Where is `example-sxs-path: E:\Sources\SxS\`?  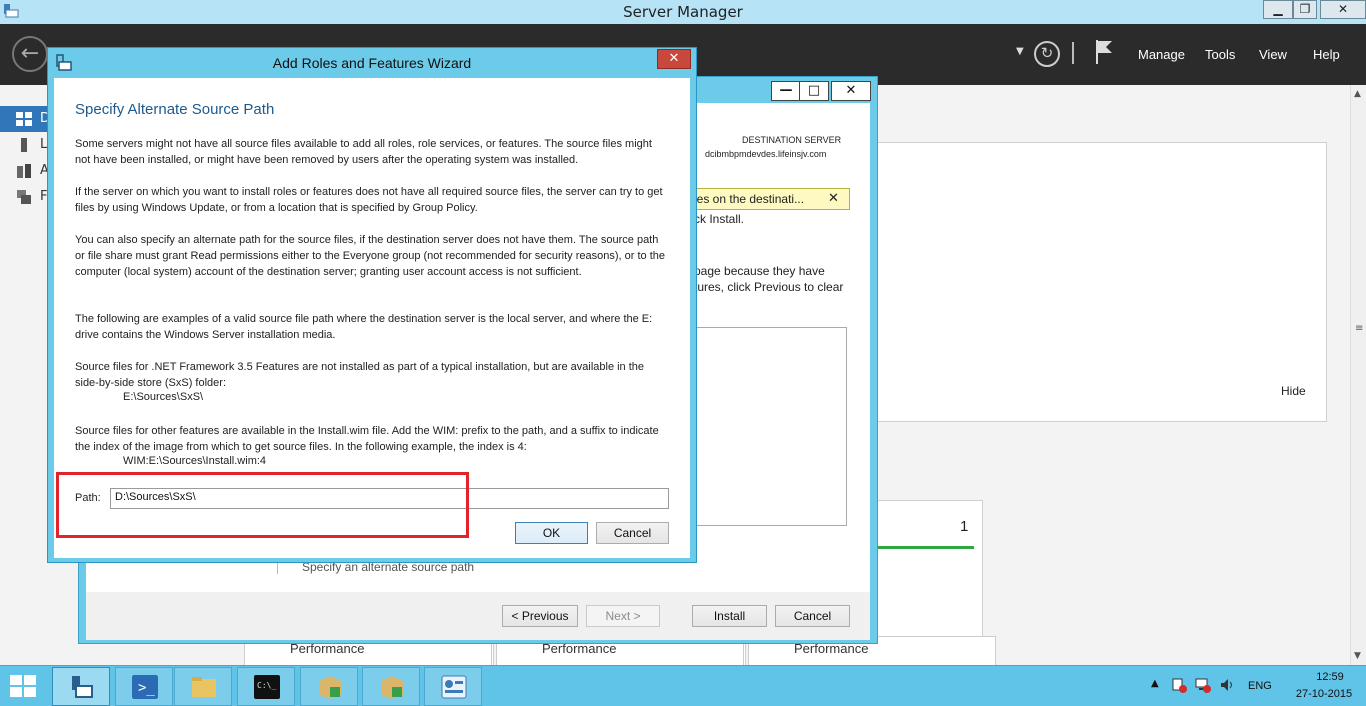 example-sxs-path: E:\Sources\SxS\ is located at coordinates (163, 397).